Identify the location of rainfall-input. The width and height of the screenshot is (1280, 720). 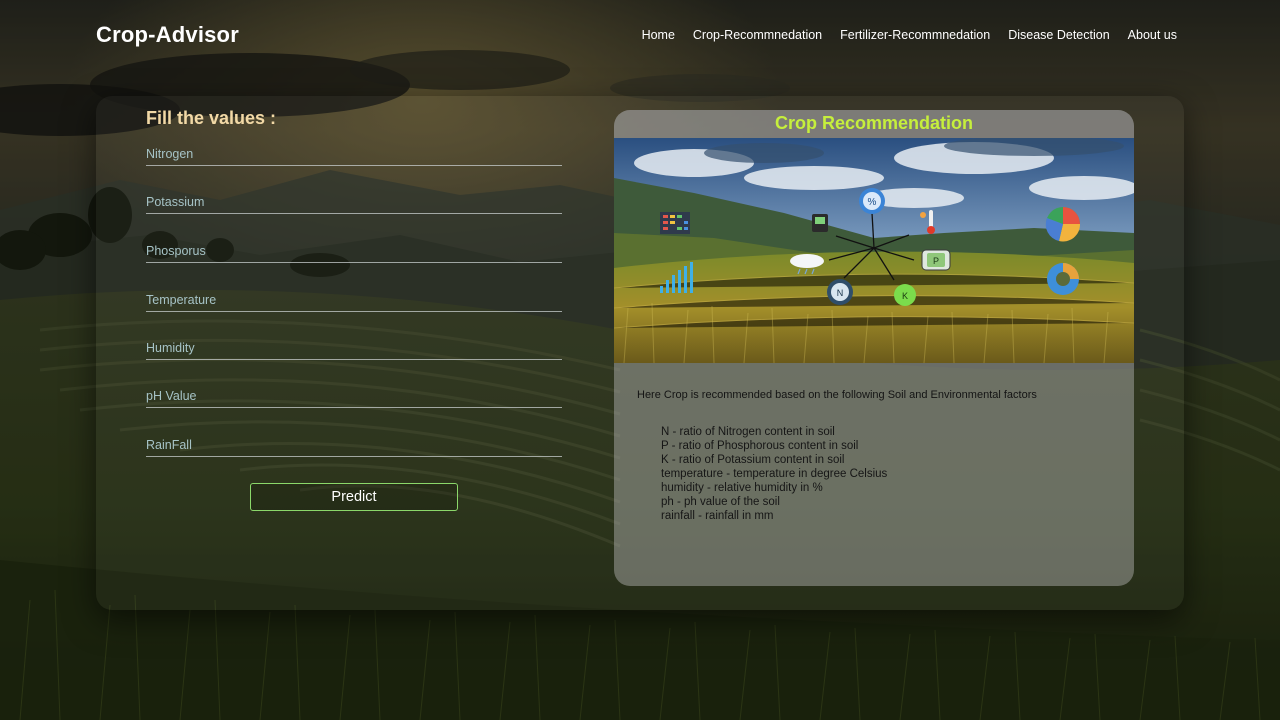
(354, 445).